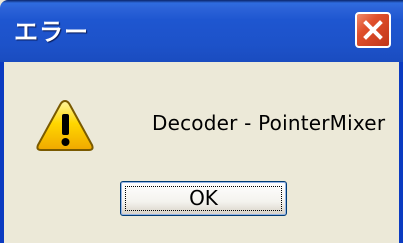  I want to click on ok-button: OK, so click(203, 198).